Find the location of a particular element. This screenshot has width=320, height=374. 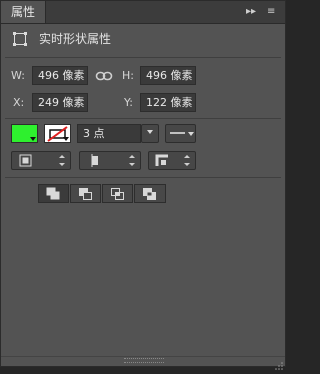

intersect-shape-areas-icon is located at coordinates (117, 194).